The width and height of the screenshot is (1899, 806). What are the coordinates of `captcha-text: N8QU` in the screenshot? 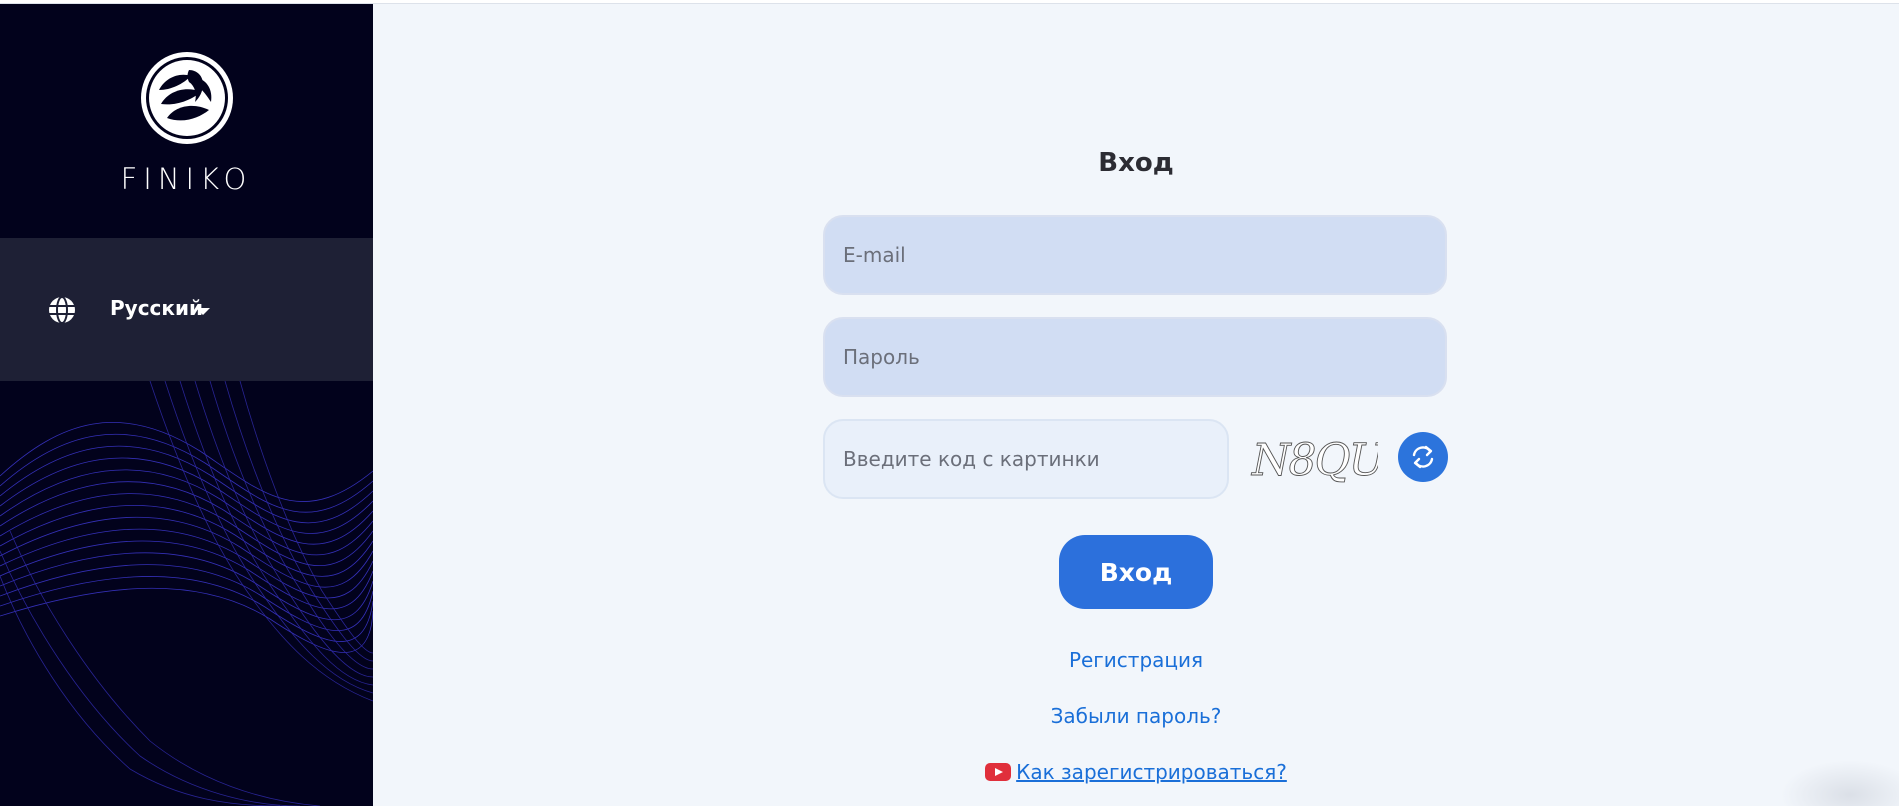 It's located at (1314, 460).